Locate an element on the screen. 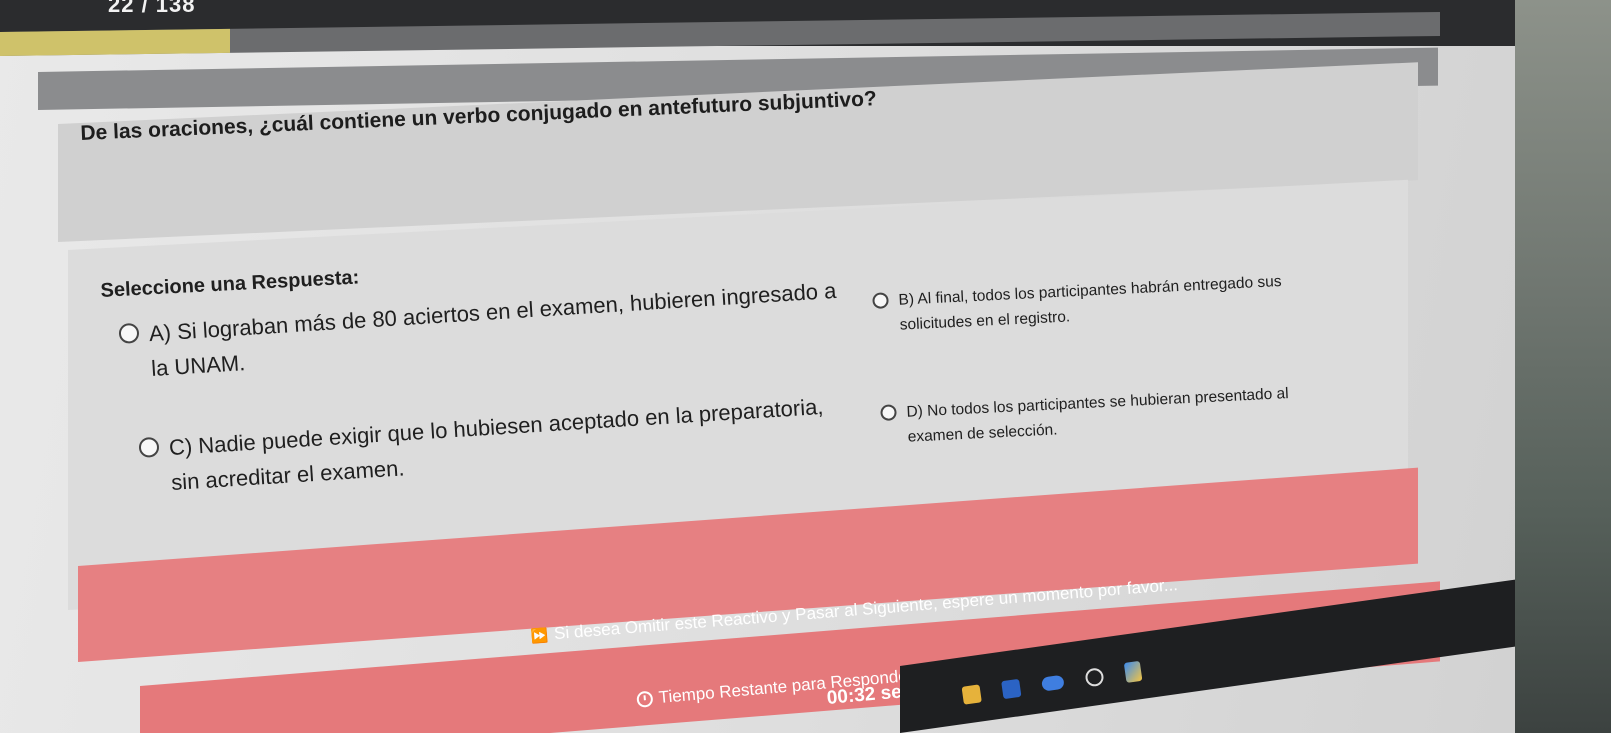 Image resolution: width=1611 pixels, height=733 pixels. radio-d is located at coordinates (888, 412).